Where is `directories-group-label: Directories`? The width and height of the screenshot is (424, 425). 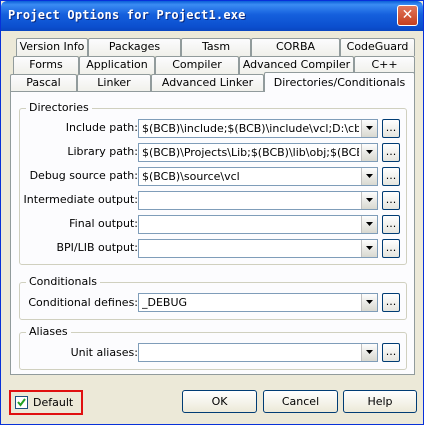
directories-group-label: Directories is located at coordinates (59, 107).